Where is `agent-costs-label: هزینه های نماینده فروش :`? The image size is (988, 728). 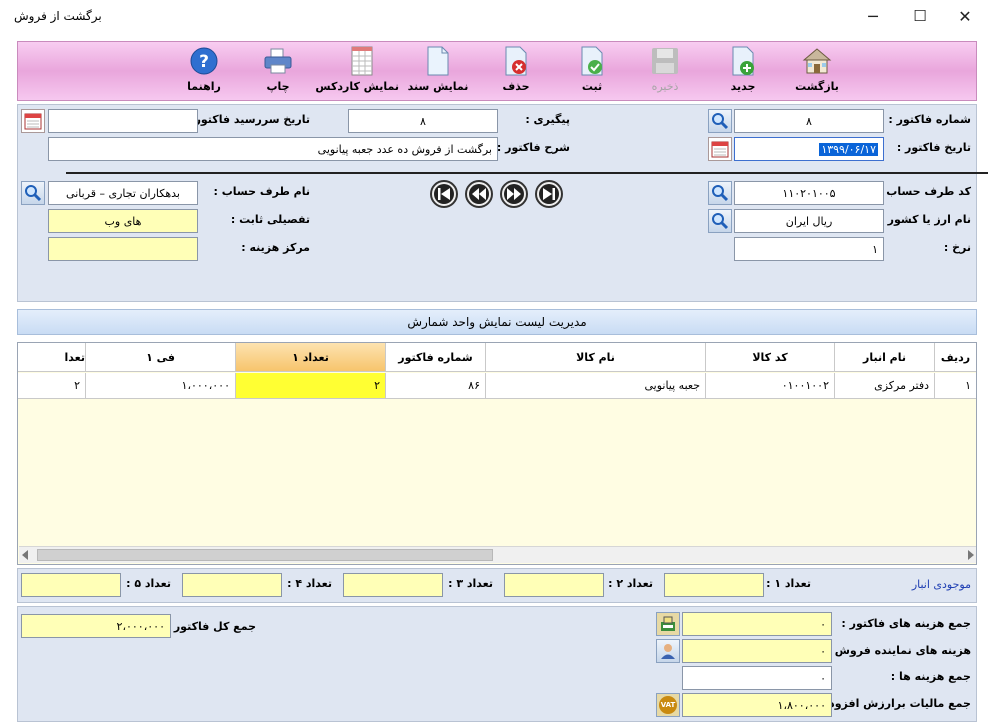 agent-costs-label: هزینه های نماینده فروش : is located at coordinates (898, 650).